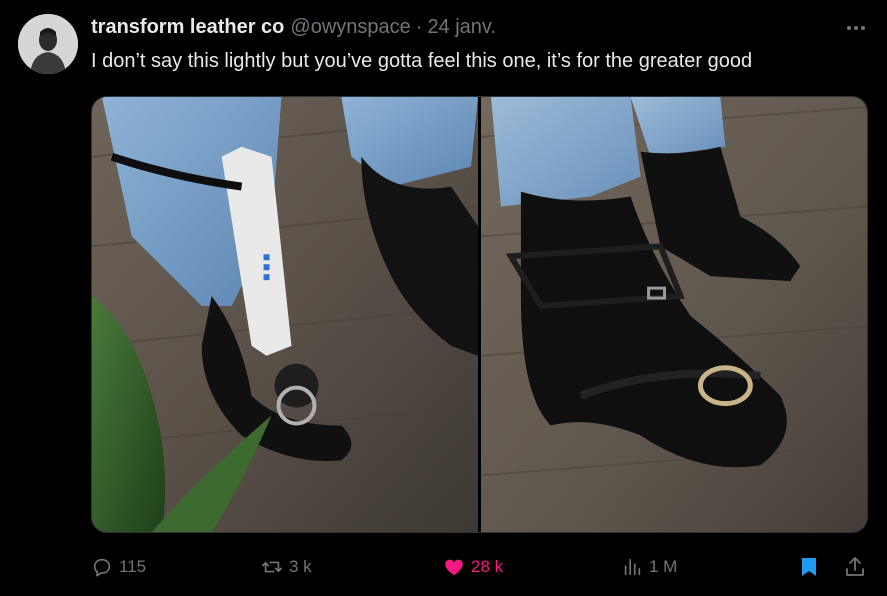 The height and width of the screenshot is (596, 887). What do you see at coordinates (300, 566) in the screenshot?
I see `repost-count: 3 k` at bounding box center [300, 566].